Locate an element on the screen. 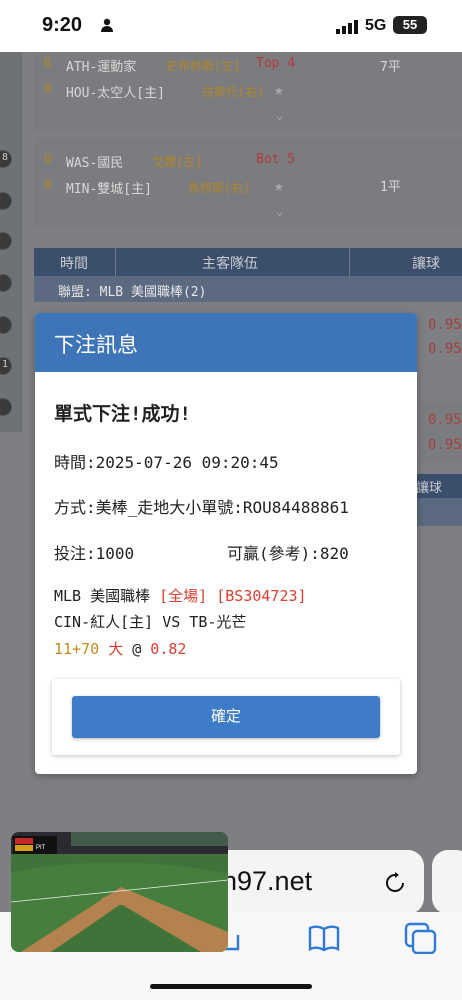  button-panel: 確定 is located at coordinates (226, 717).